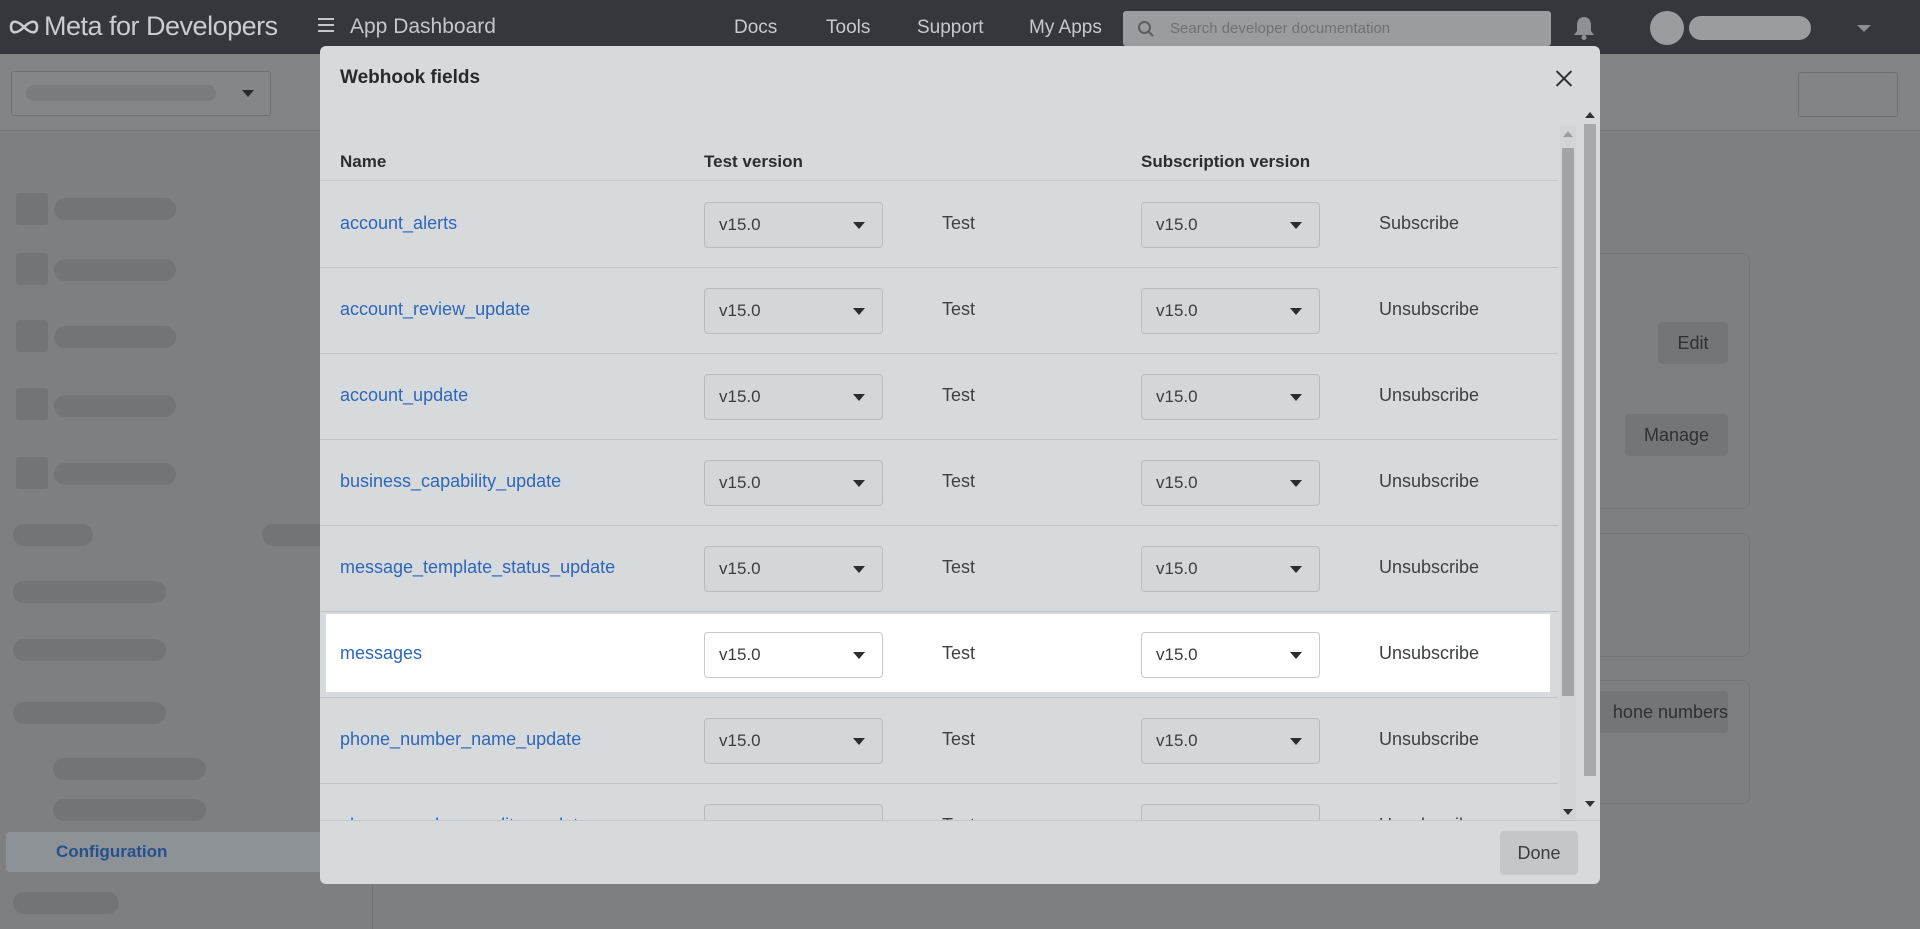 The height and width of the screenshot is (929, 1920). Describe the element at coordinates (435, 309) in the screenshot. I see `webhook-field-name-link: account_review_update` at that location.